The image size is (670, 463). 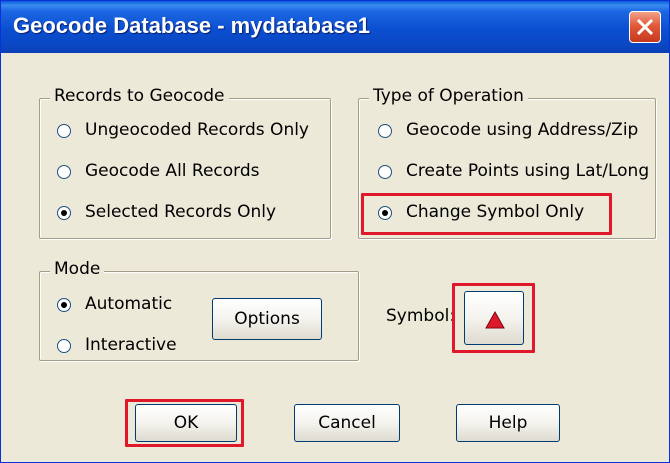 I want to click on symbol-button, so click(x=494, y=318).